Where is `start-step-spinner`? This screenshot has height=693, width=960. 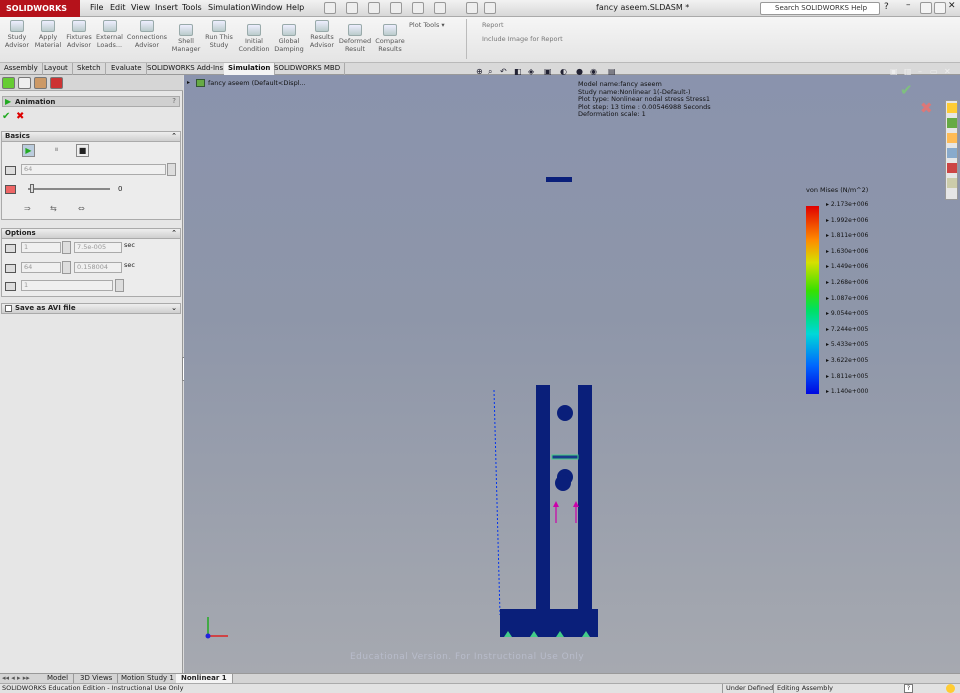
start-step-spinner is located at coordinates (66, 247).